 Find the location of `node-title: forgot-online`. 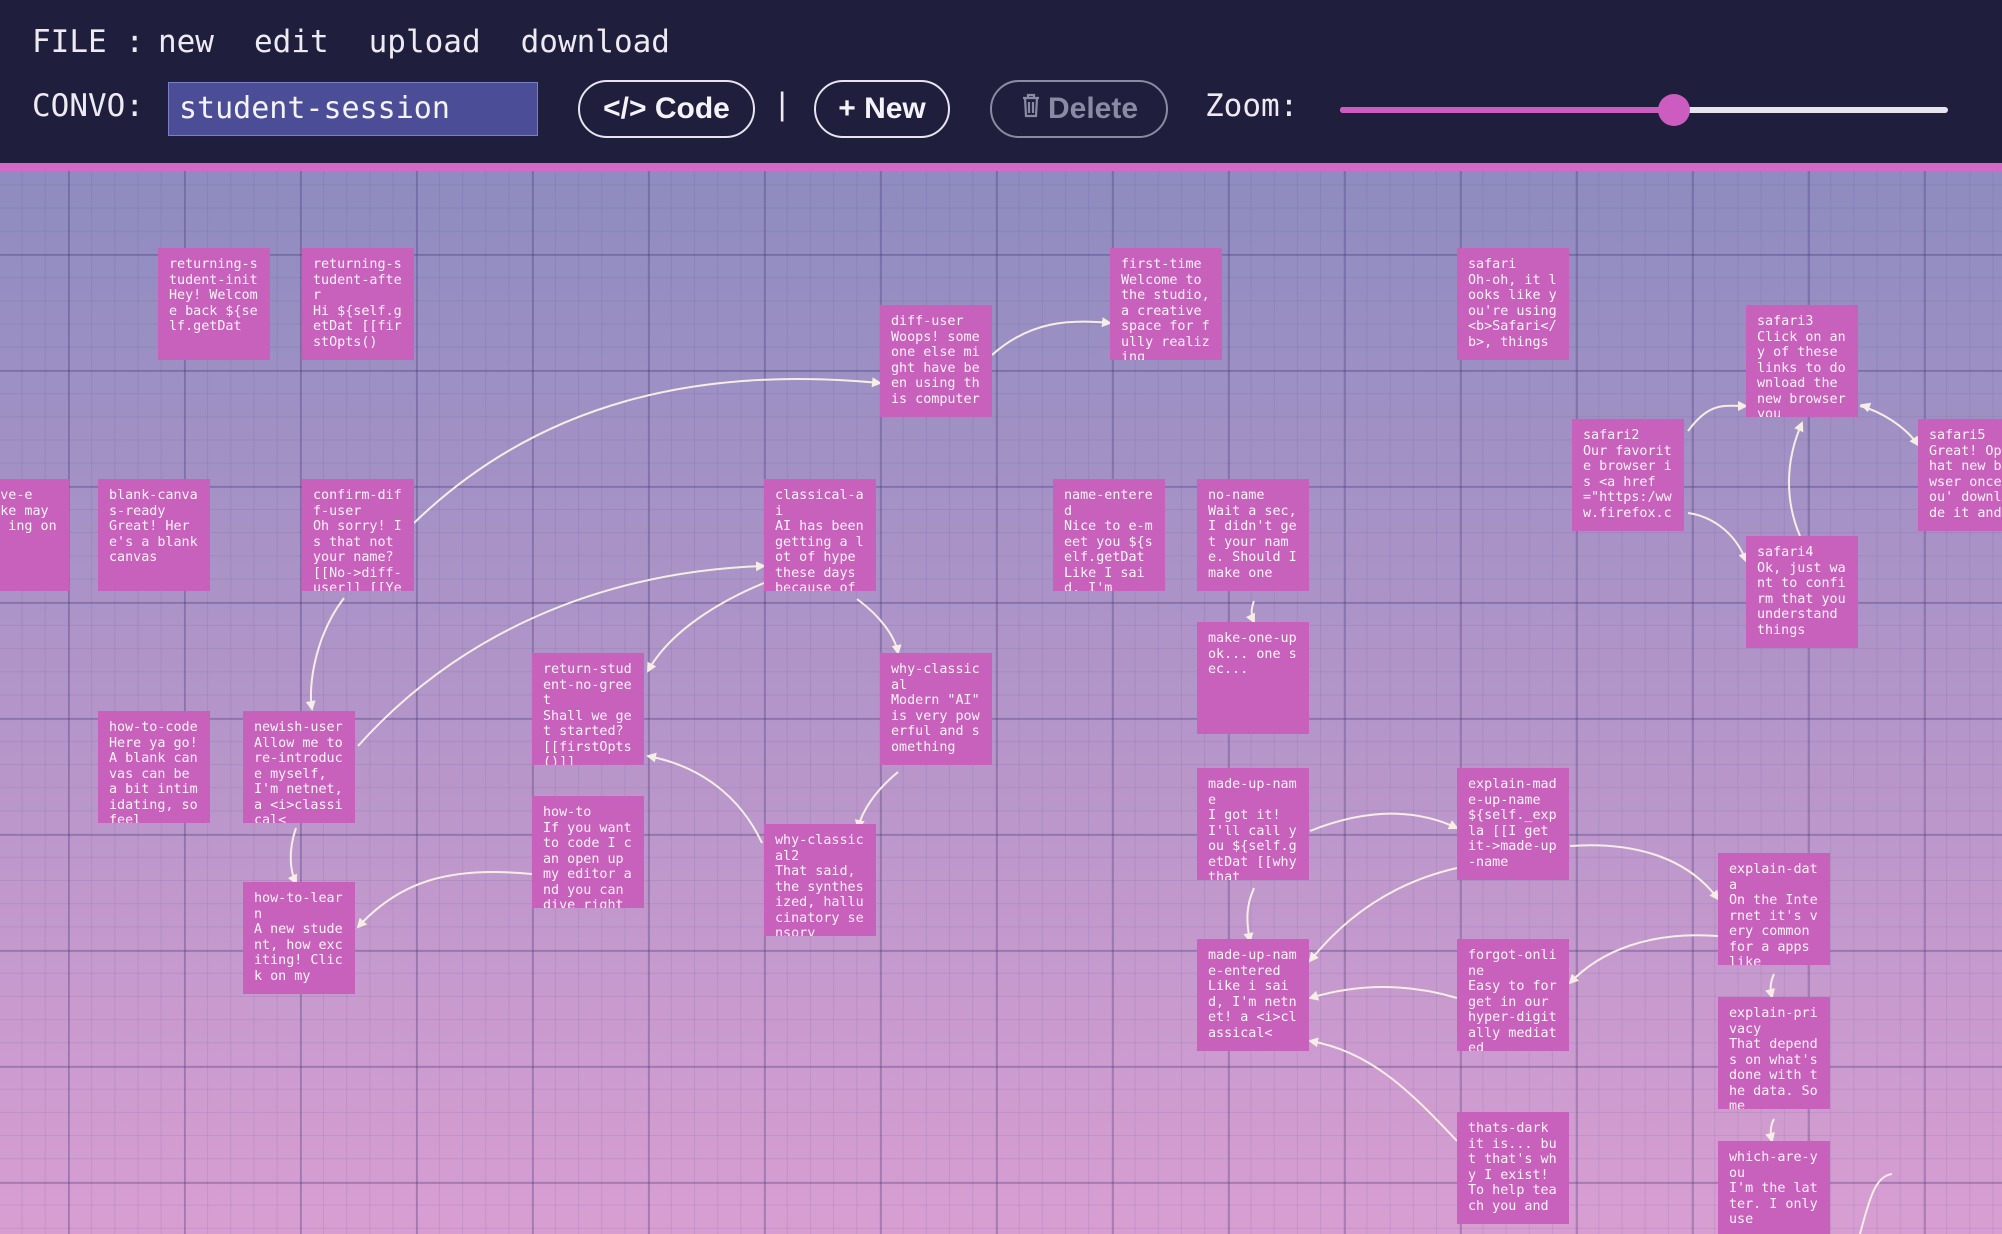

node-title: forgot-online is located at coordinates (1512, 963).